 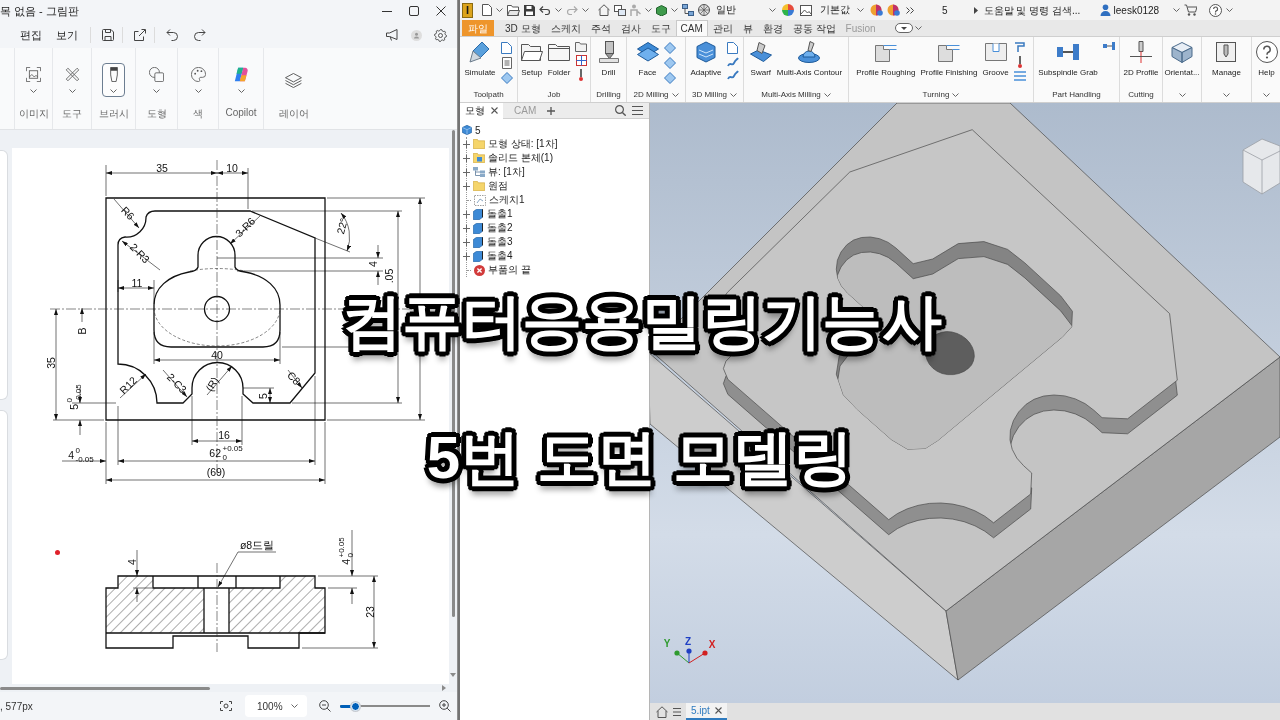 I want to click on network-icon, so click(x=688, y=10).